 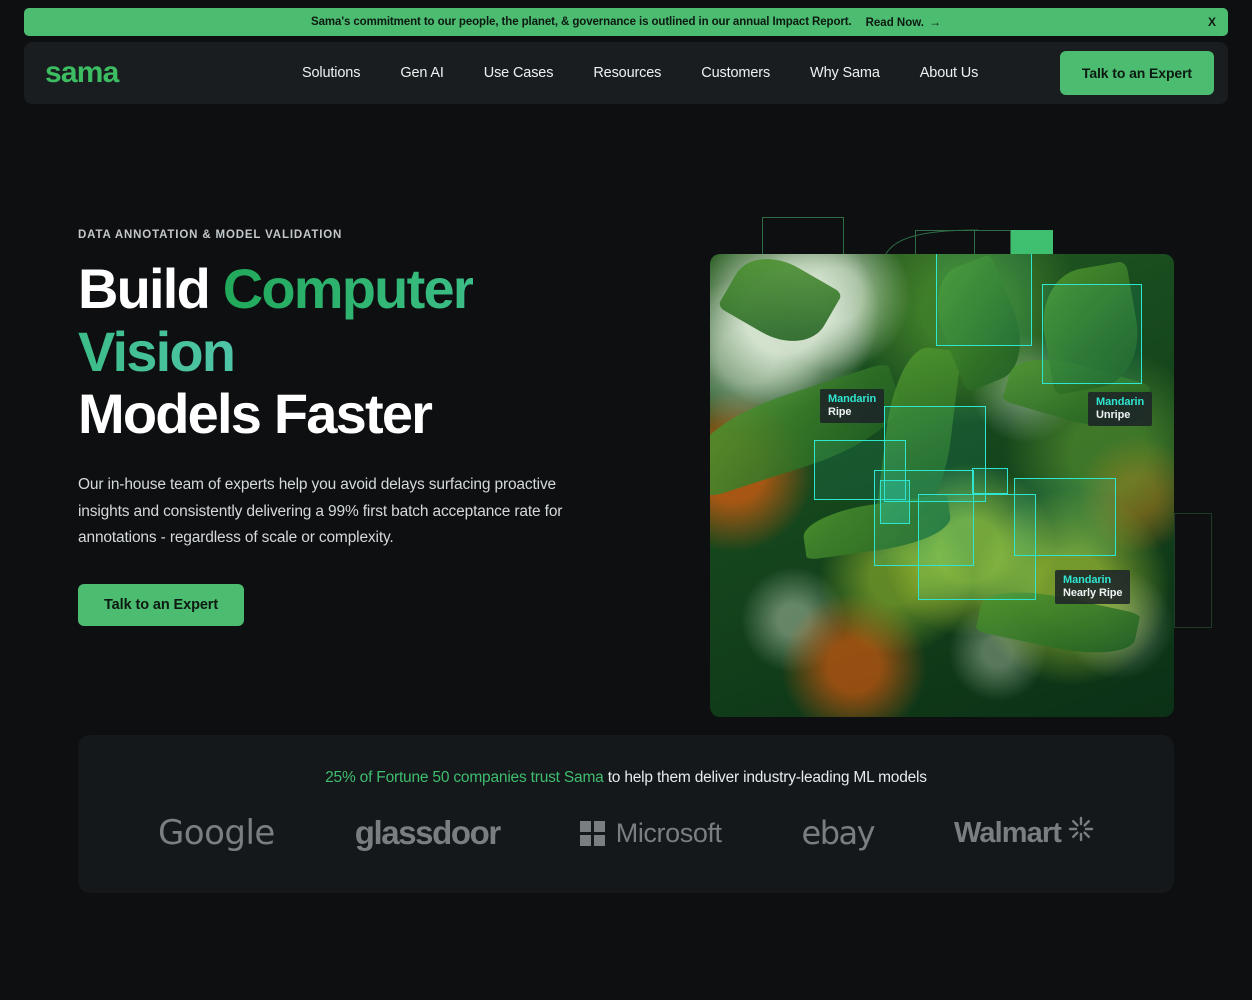 I want to click on annotation-label-unripe: Mandarin Unripe, so click(x=1120, y=409).